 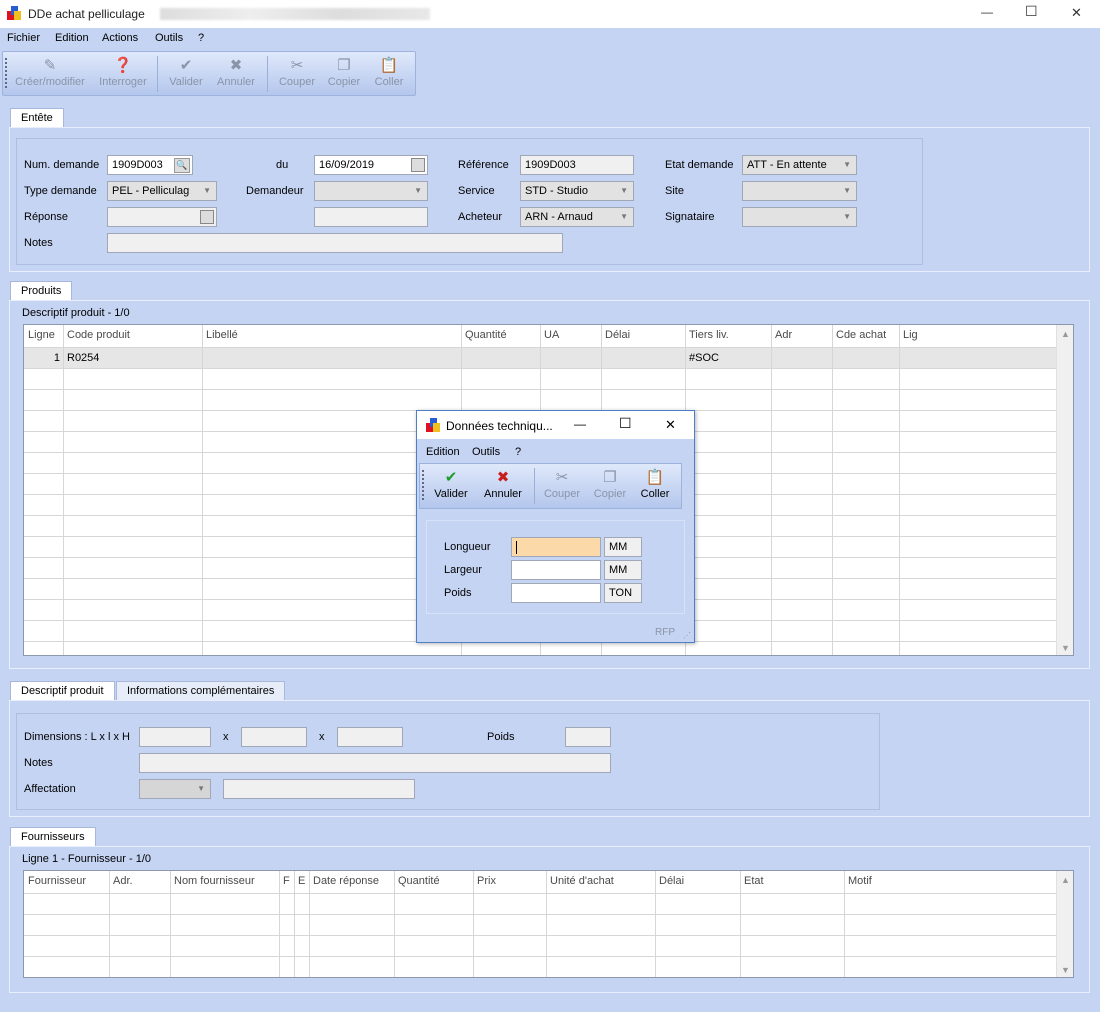 I want to click on close-button: ✕, so click(x=1076, y=13).